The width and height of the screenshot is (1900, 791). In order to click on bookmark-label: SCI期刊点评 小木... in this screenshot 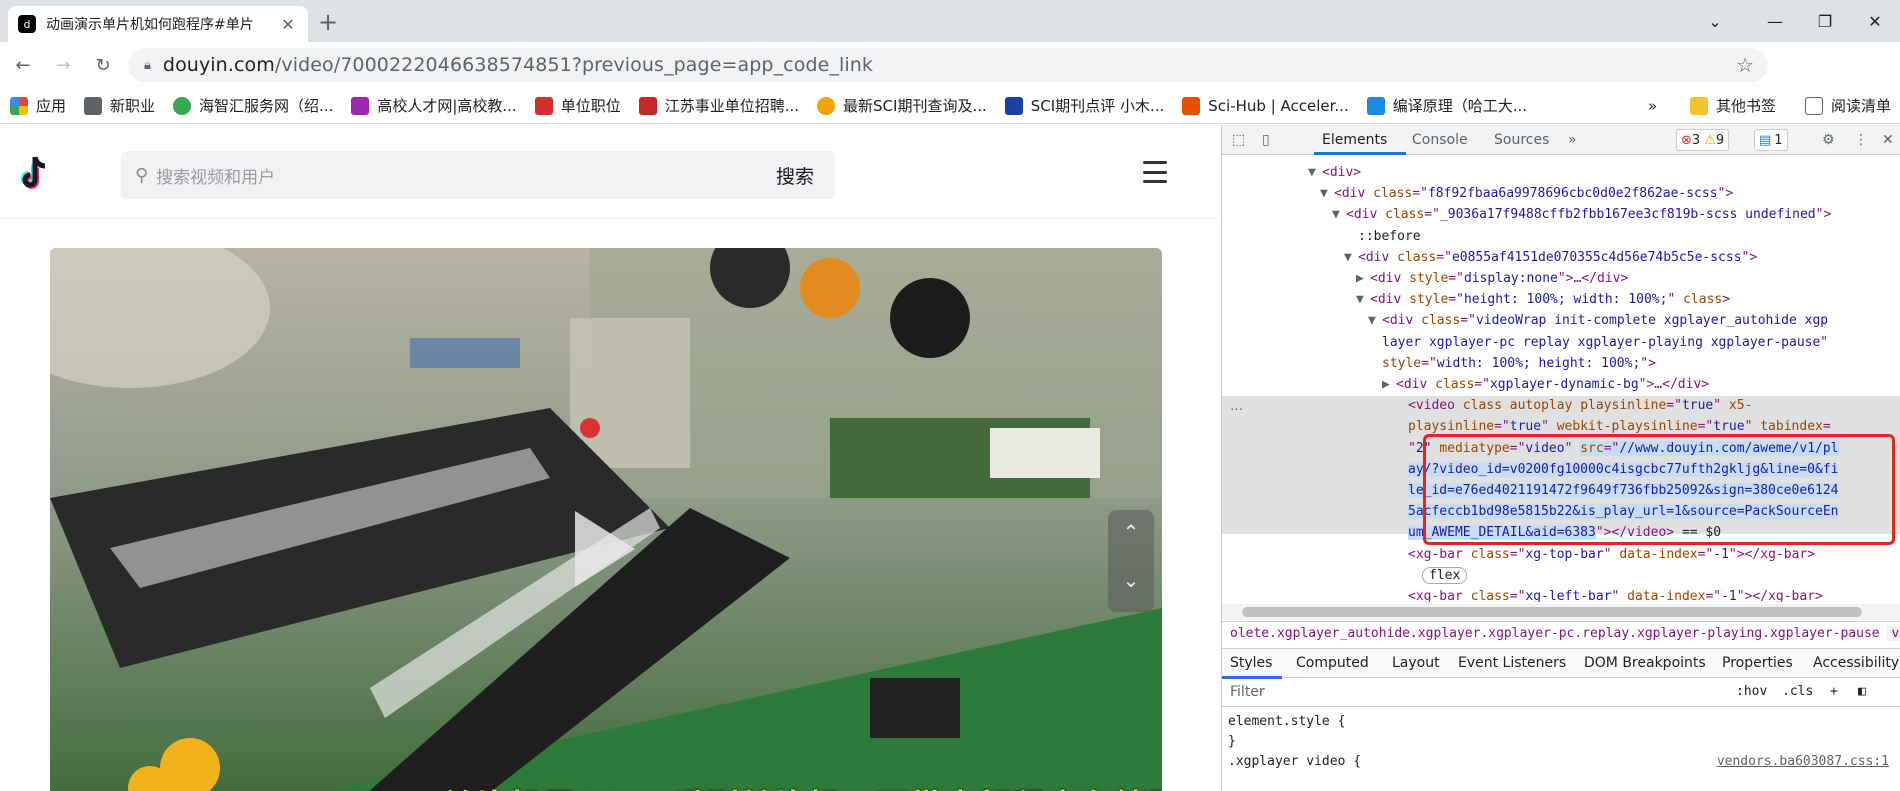, I will do `click(1097, 106)`.